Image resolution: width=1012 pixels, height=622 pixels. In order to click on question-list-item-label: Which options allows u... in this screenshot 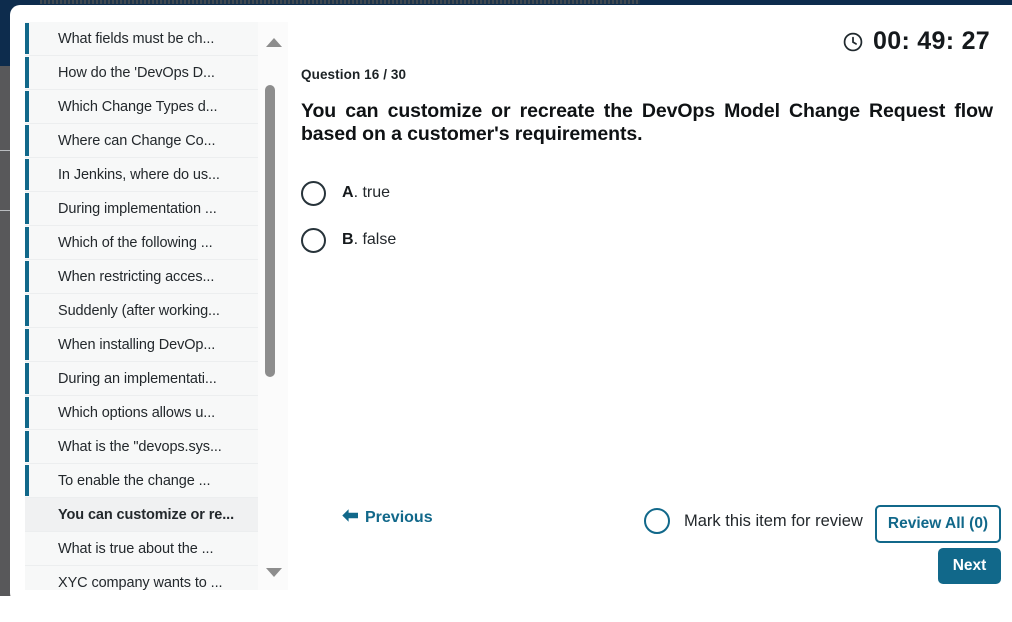, I will do `click(137, 412)`.